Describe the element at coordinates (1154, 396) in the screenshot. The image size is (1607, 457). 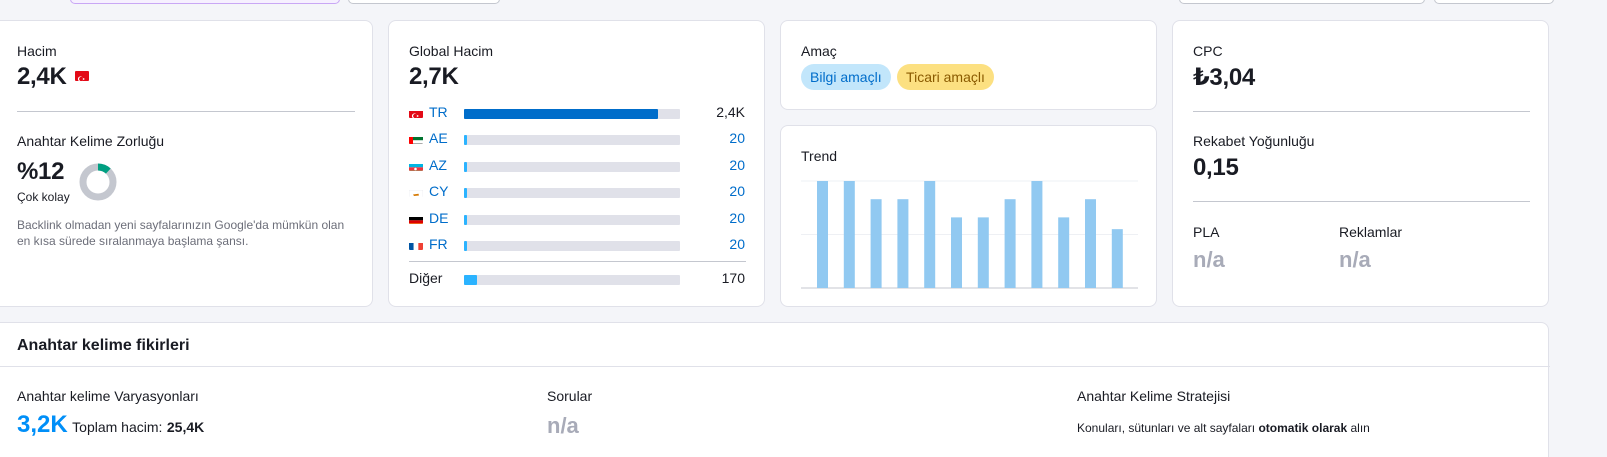
I see `strategy-label: Anahtar Kelime Stratejisi` at that location.